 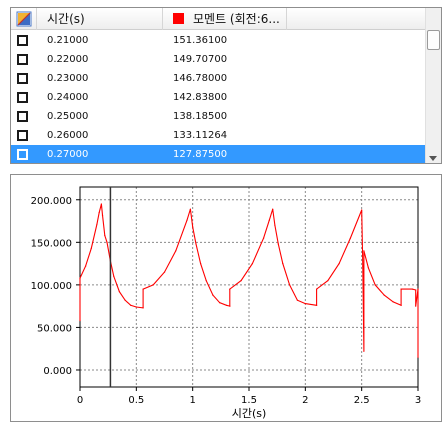 I want to click on y-axis: 0.000 50.000 100.000 150.000 200.000, so click(x=55, y=286).